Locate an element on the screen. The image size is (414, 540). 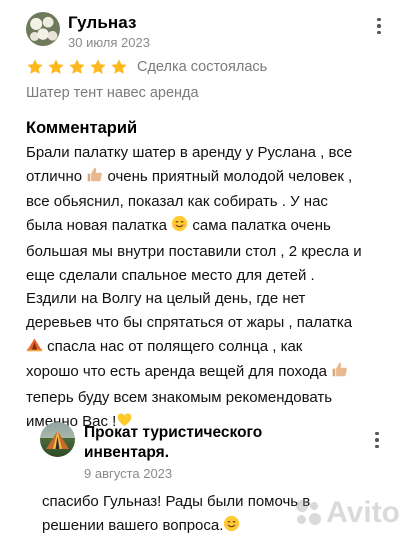
text-line: спасла нас от полящего солнца , как is located at coordinates (211, 348).